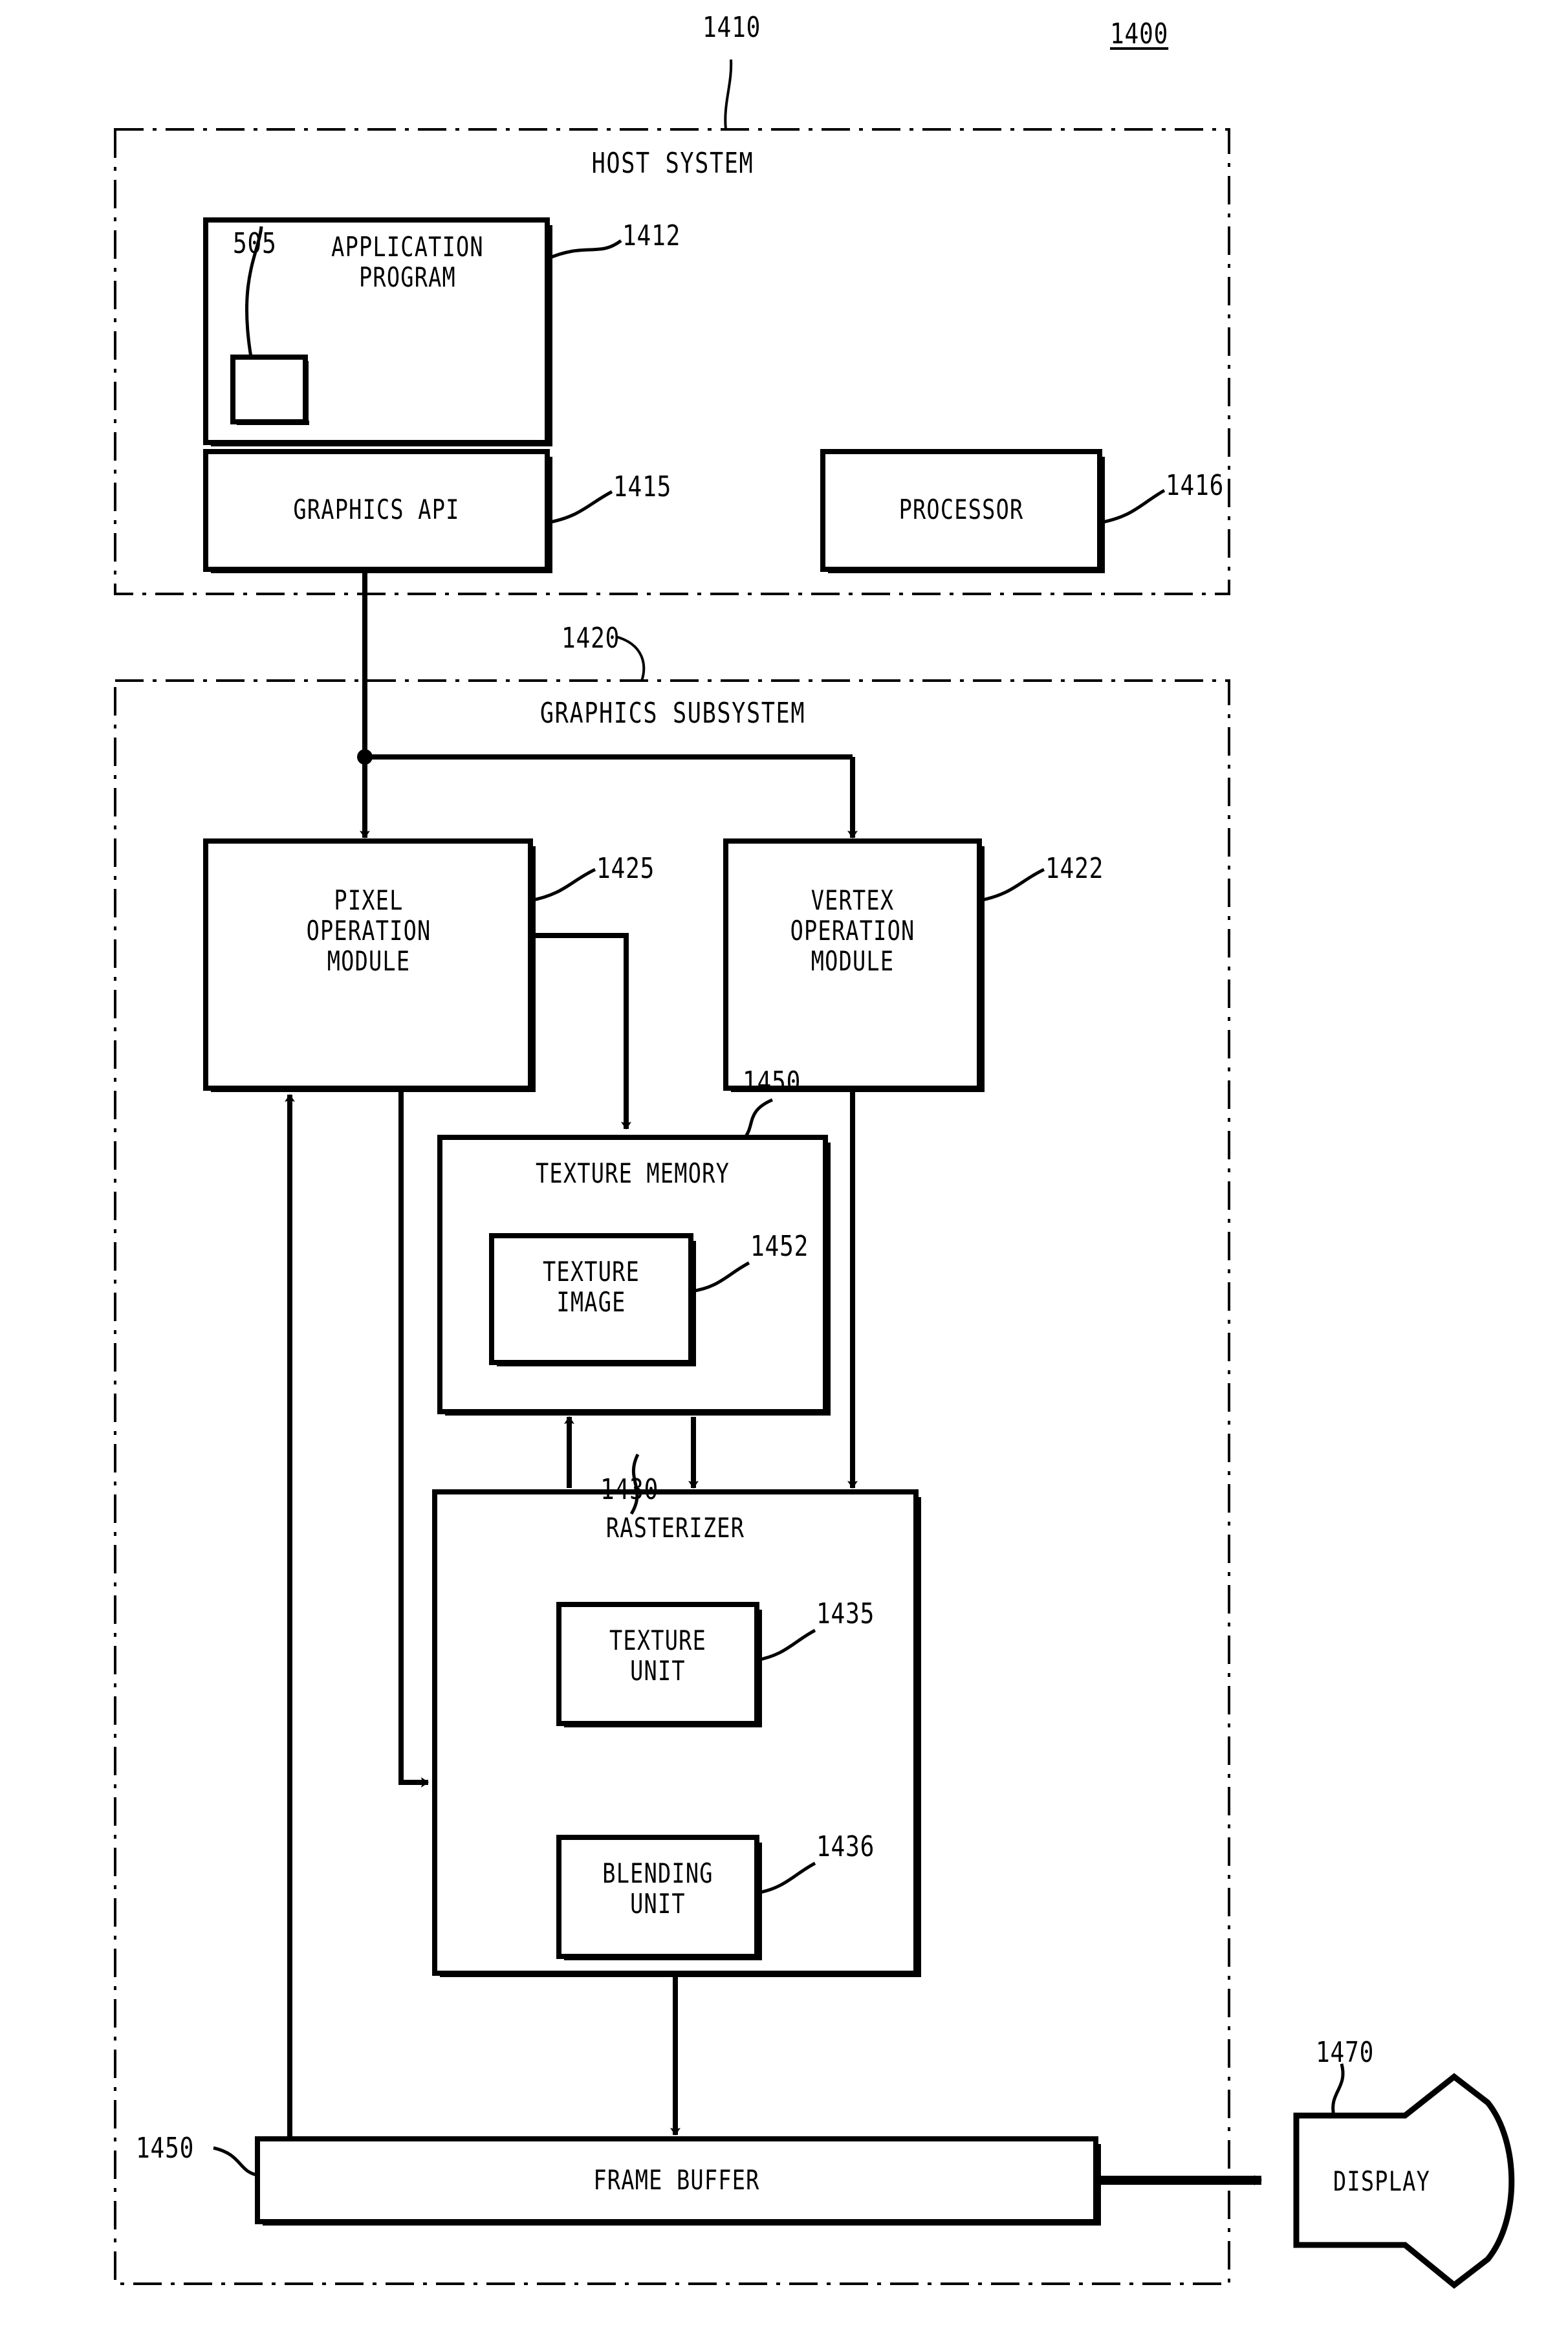 This screenshot has height=2331, width=1568. I want to click on texture-image-label: TEXTURE IMAGE, so click(591, 1287).